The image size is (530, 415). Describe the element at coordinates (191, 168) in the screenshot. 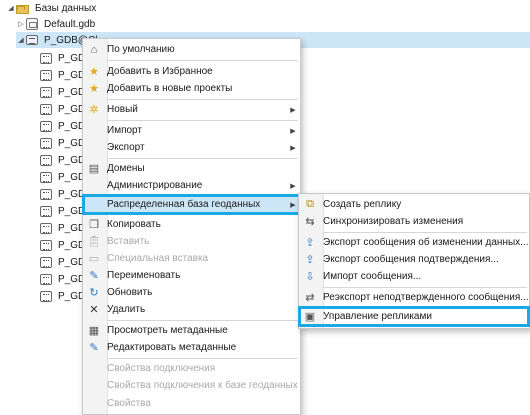

I see `menu-item-domains: ▤ Домены` at that location.